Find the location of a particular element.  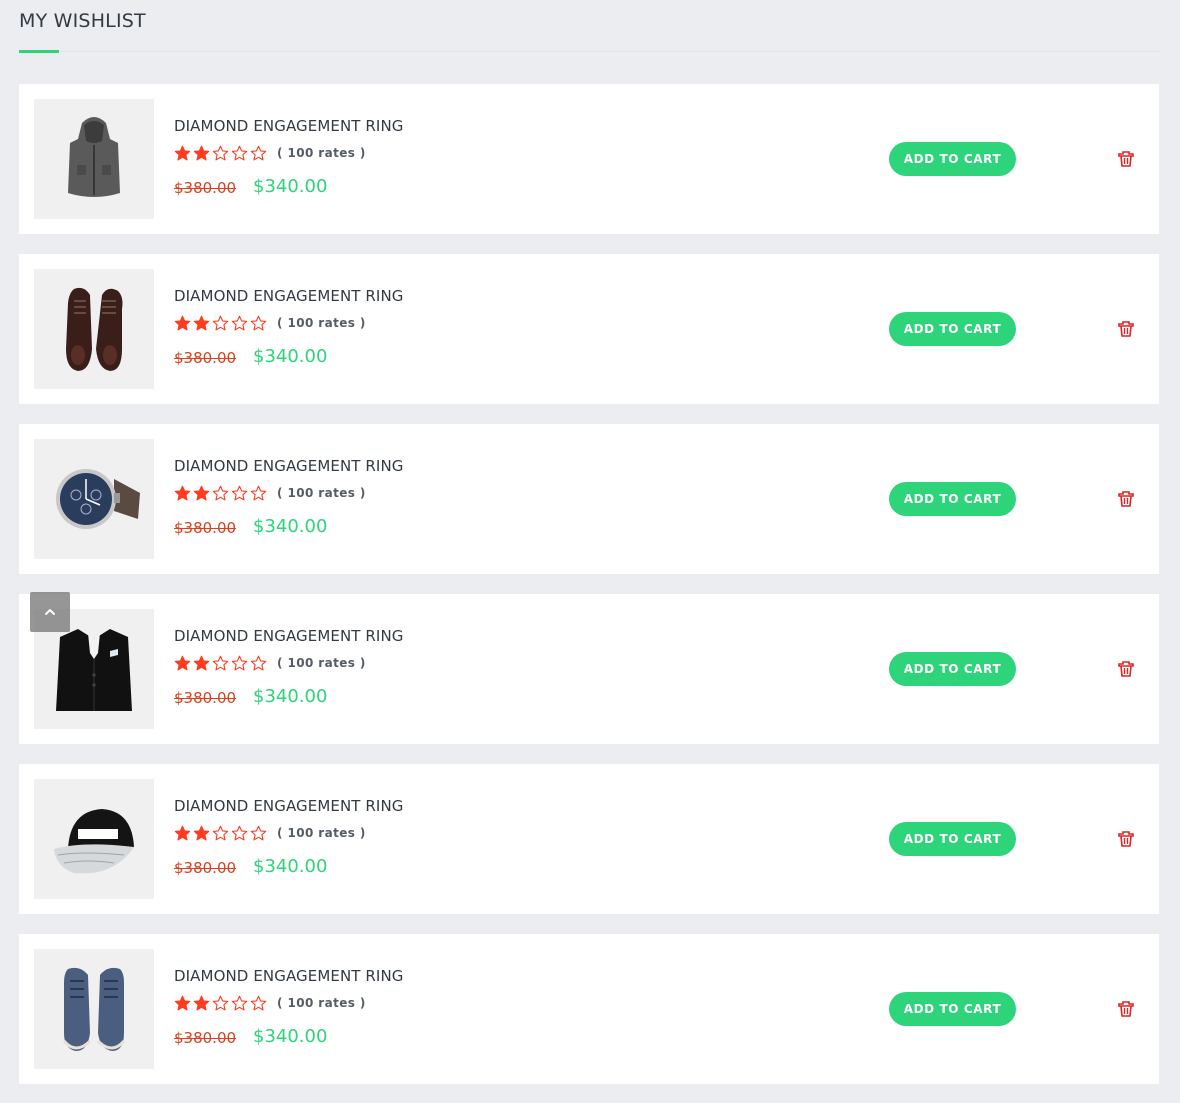

suede-boots-icon is located at coordinates (94, 1009).